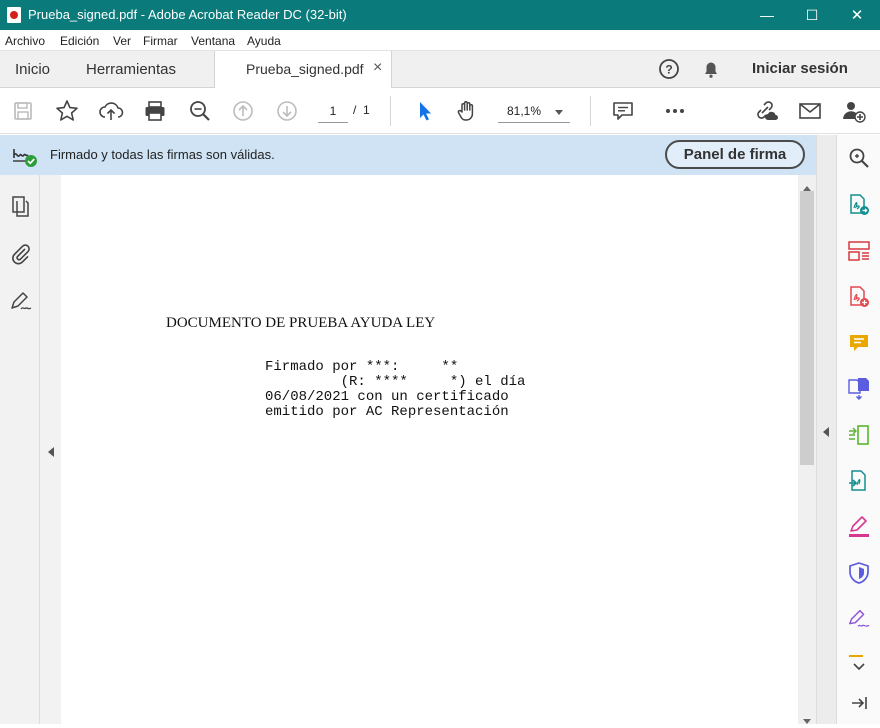 The image size is (880, 728). I want to click on tab-document-label: Prueba_signed.pdf, so click(305, 69).